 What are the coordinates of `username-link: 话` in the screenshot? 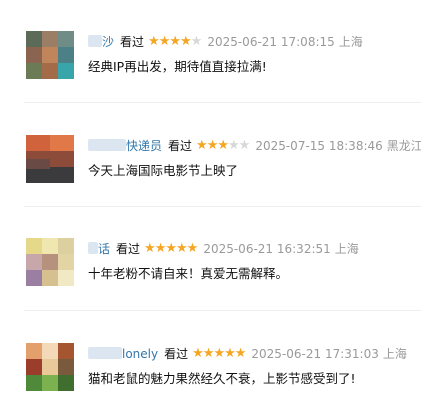 It's located at (99, 249).